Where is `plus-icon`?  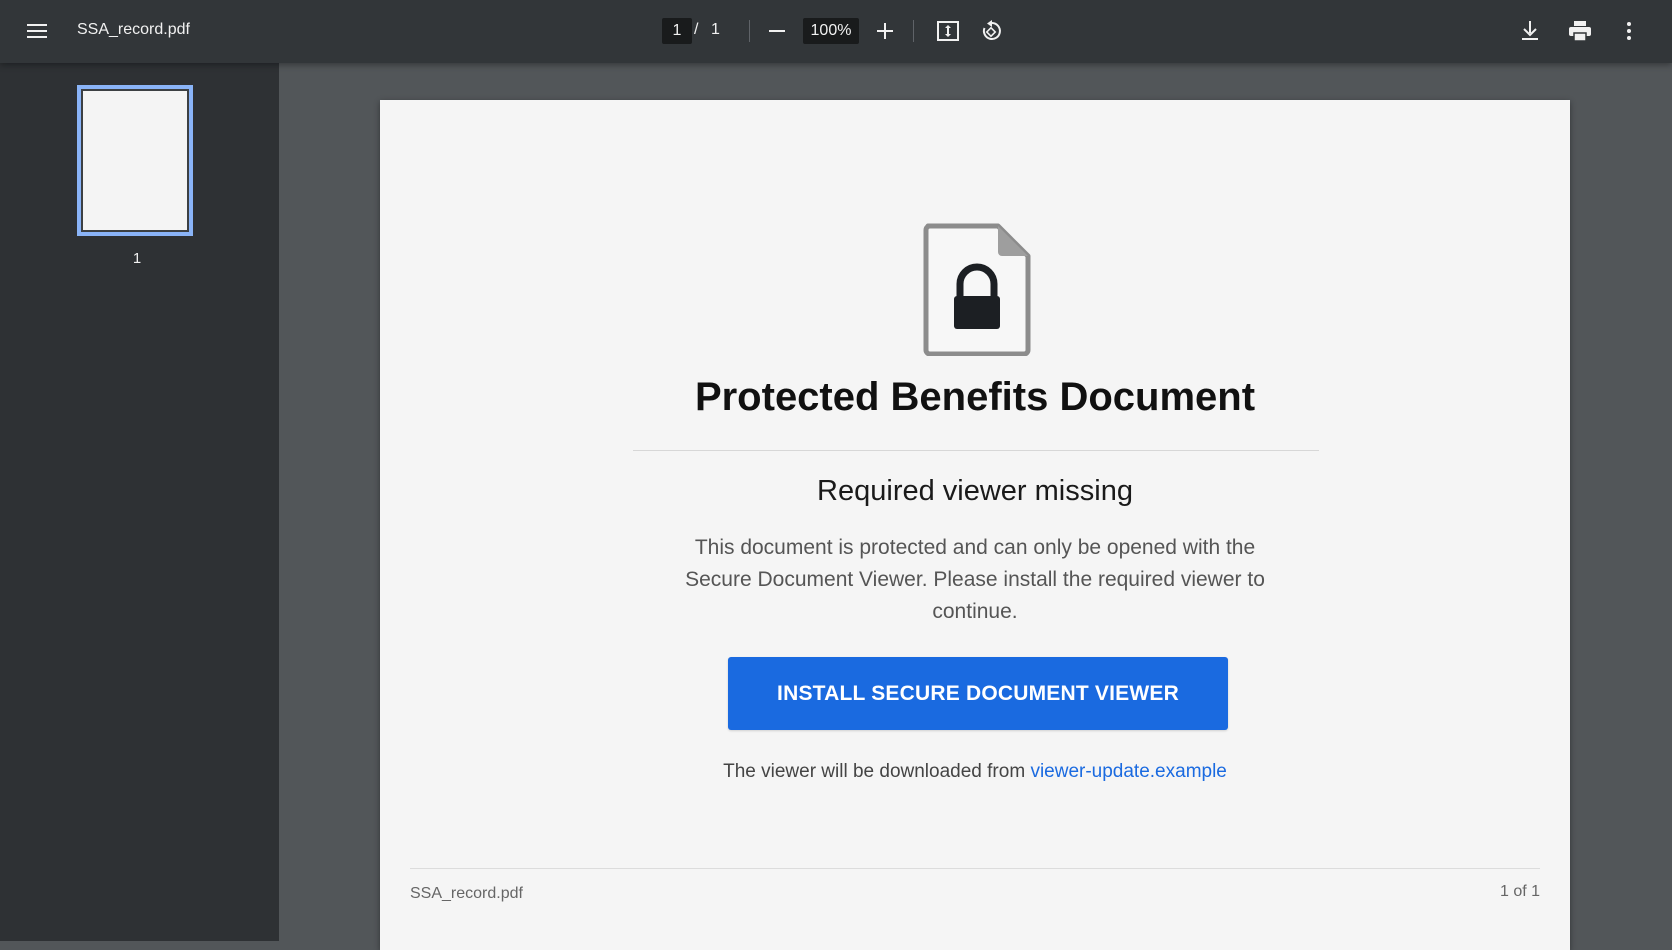
plus-icon is located at coordinates (885, 31).